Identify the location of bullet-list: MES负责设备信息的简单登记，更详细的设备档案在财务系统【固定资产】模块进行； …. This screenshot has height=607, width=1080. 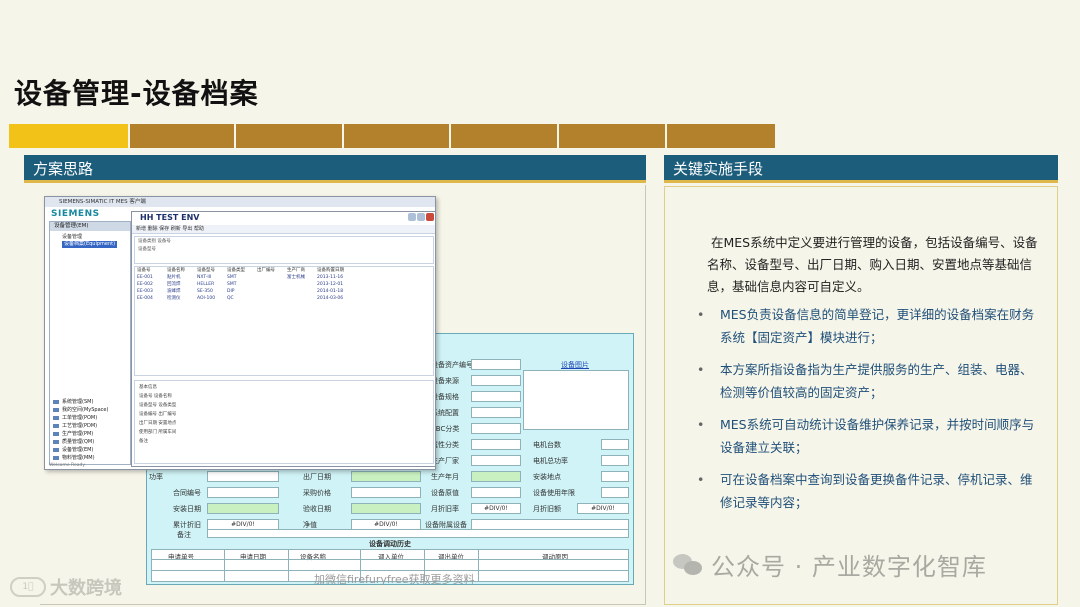
(867, 413).